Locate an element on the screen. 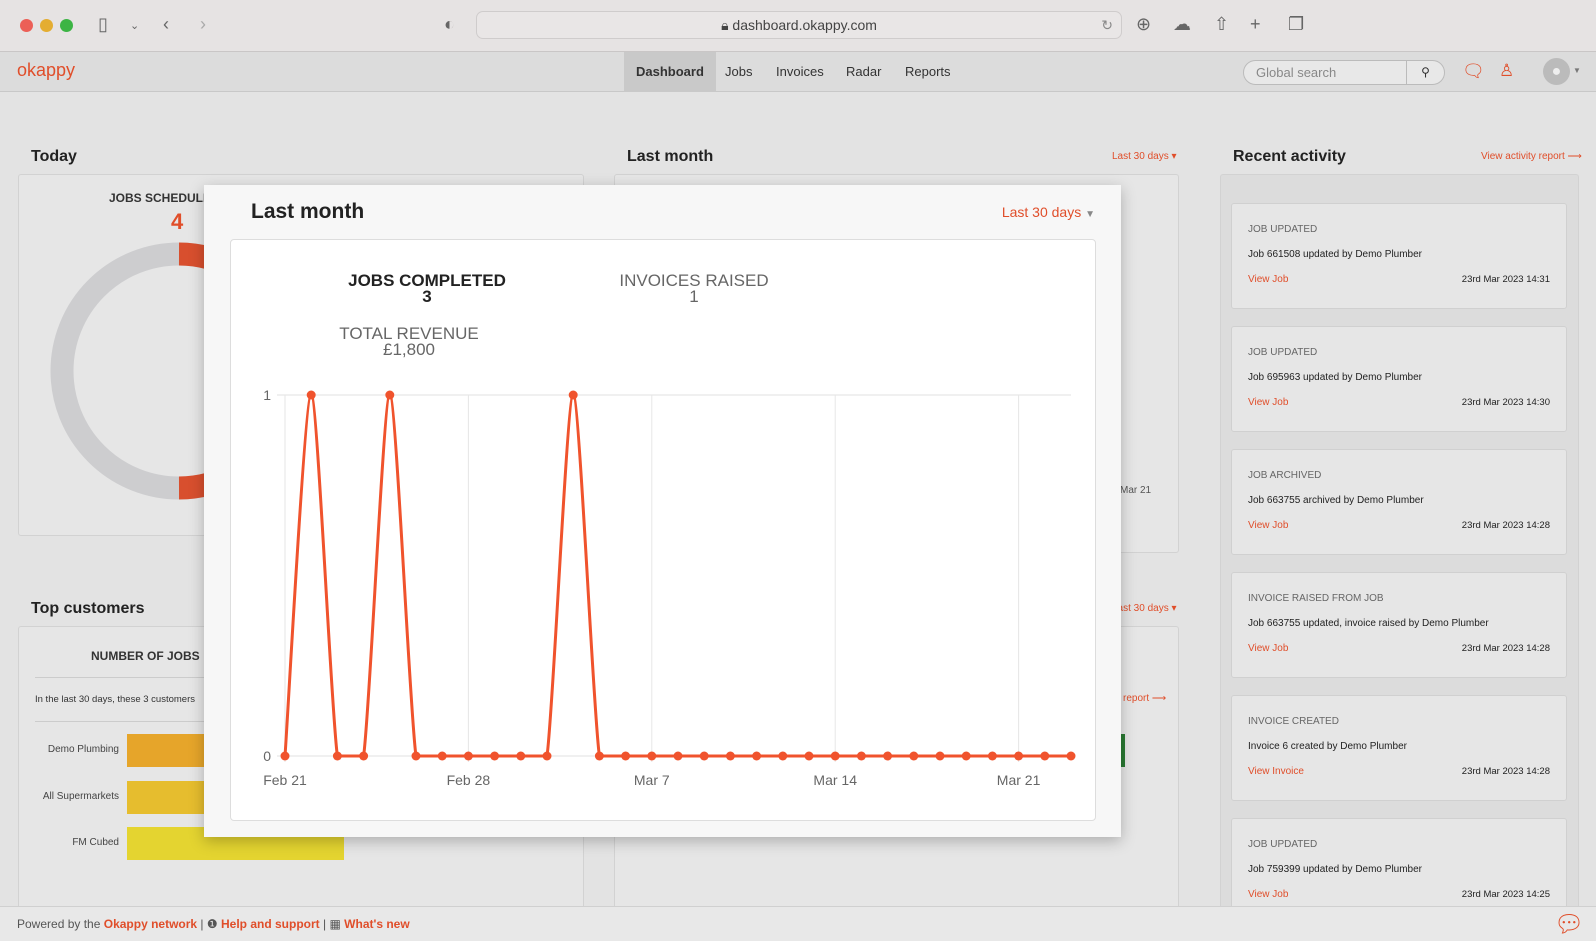  avatar-dropdown-icon: ▼ is located at coordinates (1577, 70).